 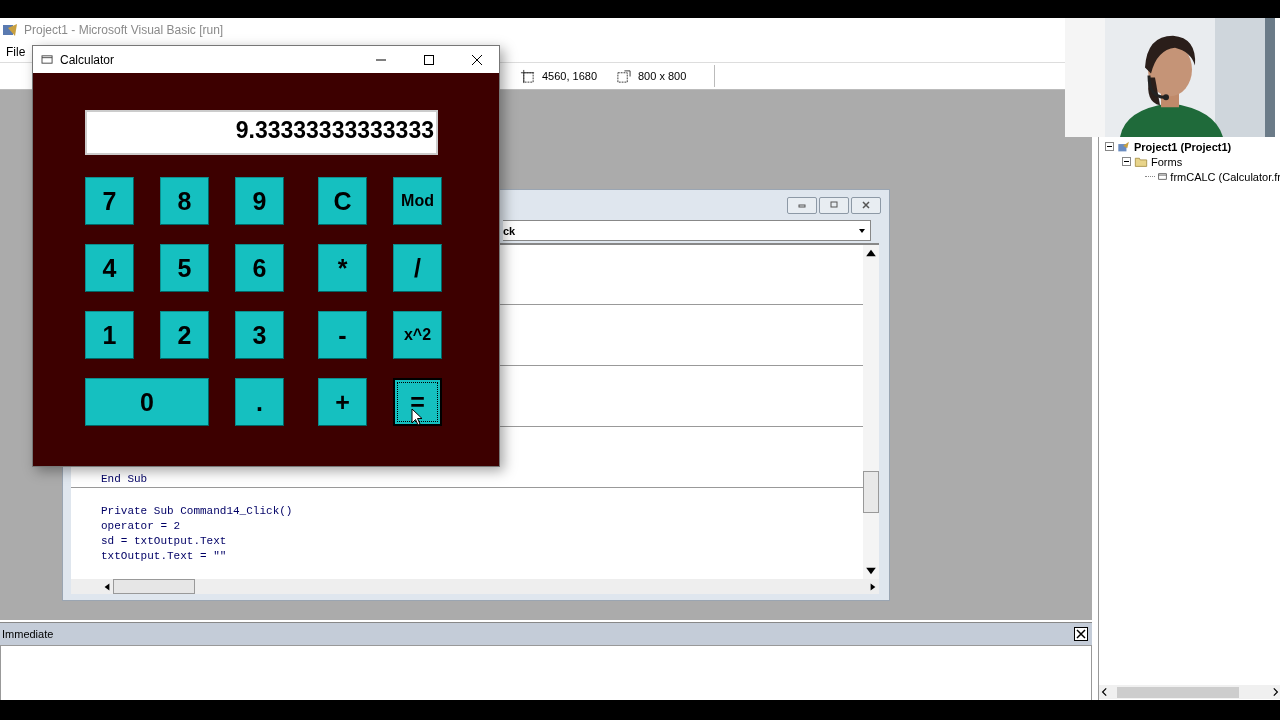 I want to click on tree-item: frmCALC (Calculator.fr, so click(x=1225, y=176).